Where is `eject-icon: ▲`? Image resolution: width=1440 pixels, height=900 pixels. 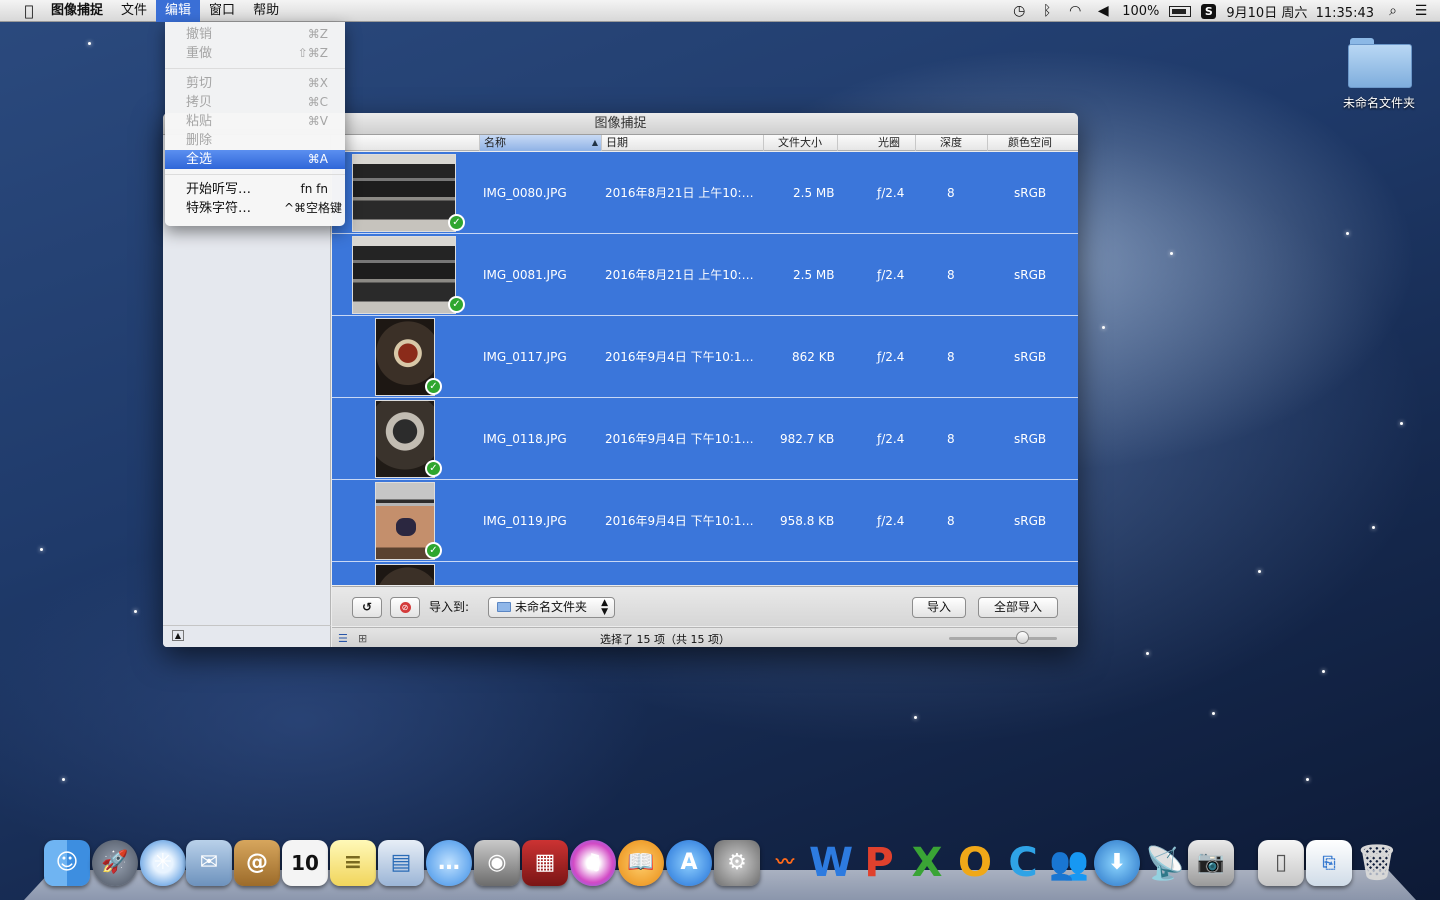 eject-icon: ▲ is located at coordinates (178, 635).